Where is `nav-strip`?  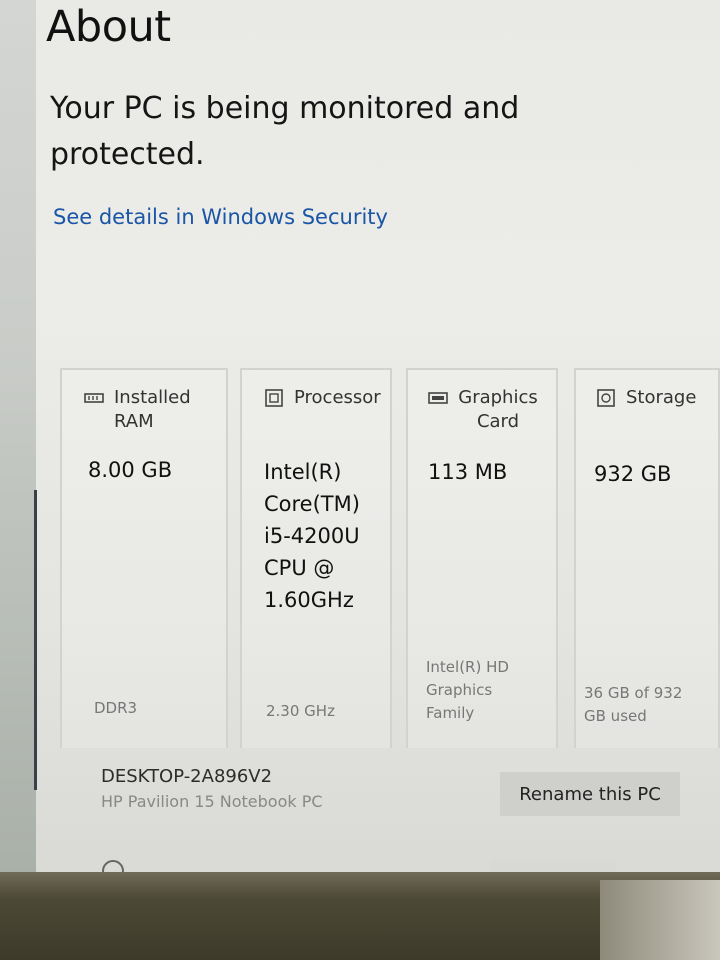 nav-strip is located at coordinates (18, 440).